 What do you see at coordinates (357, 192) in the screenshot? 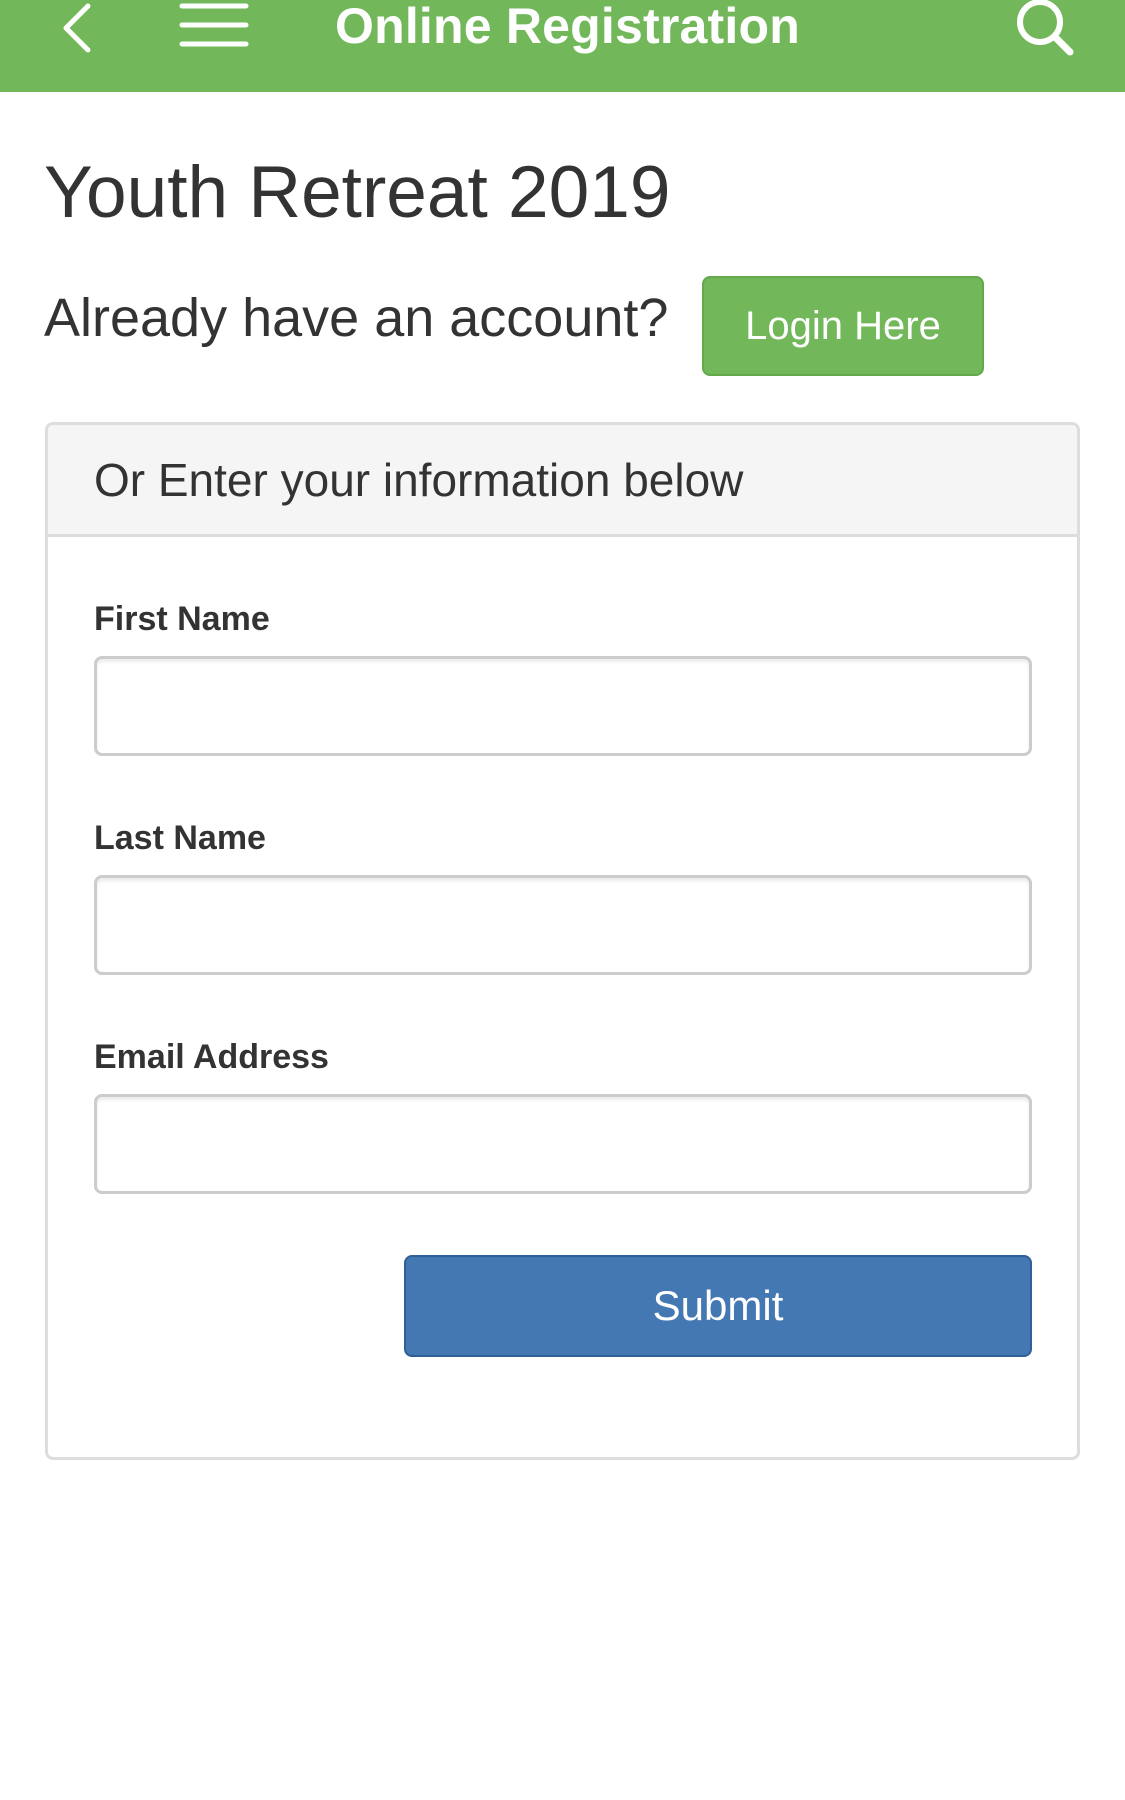
I see `page-title: Youth Retreat 2019` at bounding box center [357, 192].